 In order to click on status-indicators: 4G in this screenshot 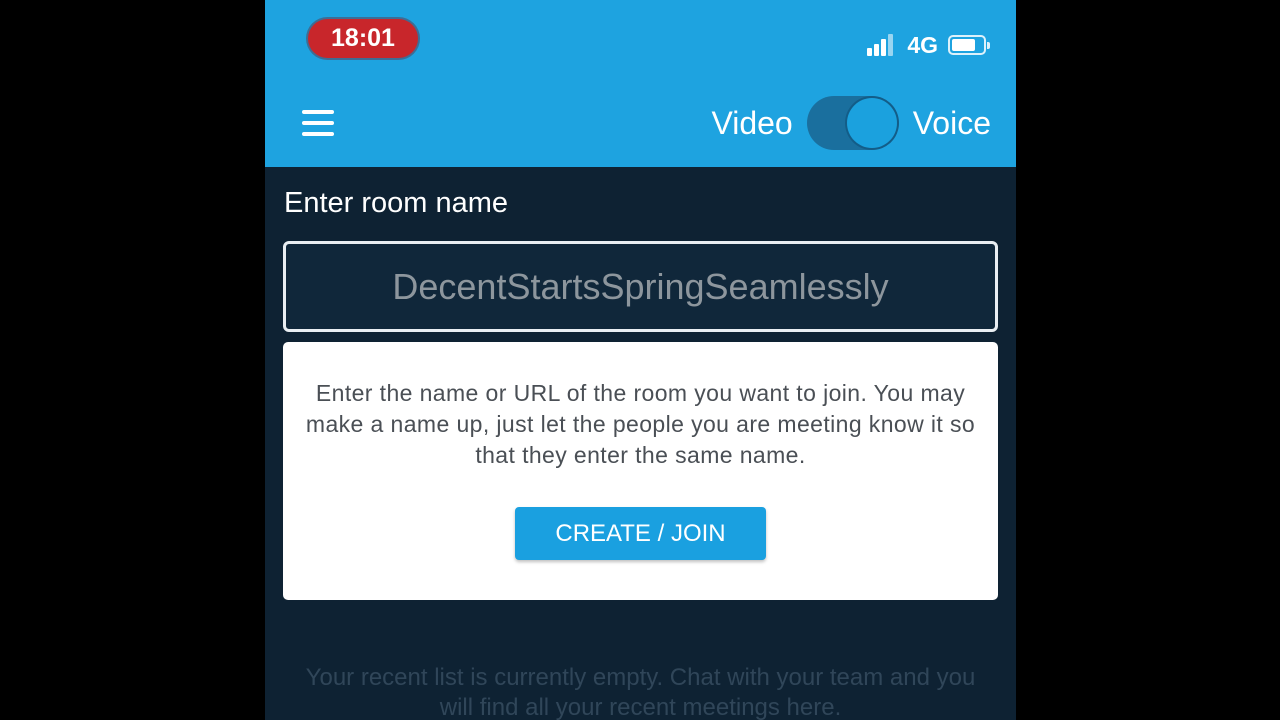, I will do `click(928, 45)`.